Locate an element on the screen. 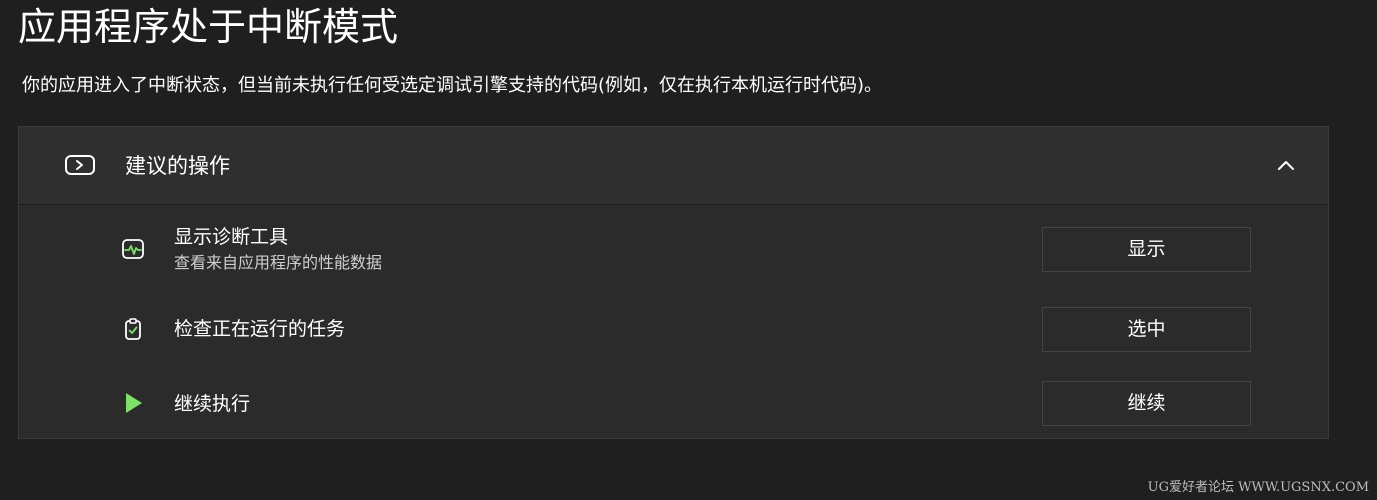  action-title-tasks: 检查正在运行的任务 is located at coordinates (260, 329).